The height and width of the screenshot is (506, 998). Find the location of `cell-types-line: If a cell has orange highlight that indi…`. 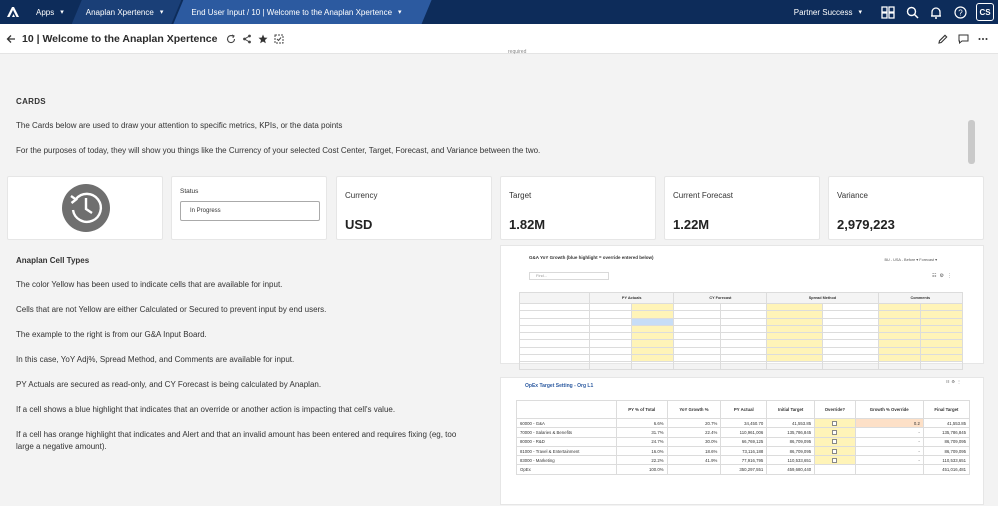

cell-types-line: If a cell has orange highlight that indi… is located at coordinates (236, 434).